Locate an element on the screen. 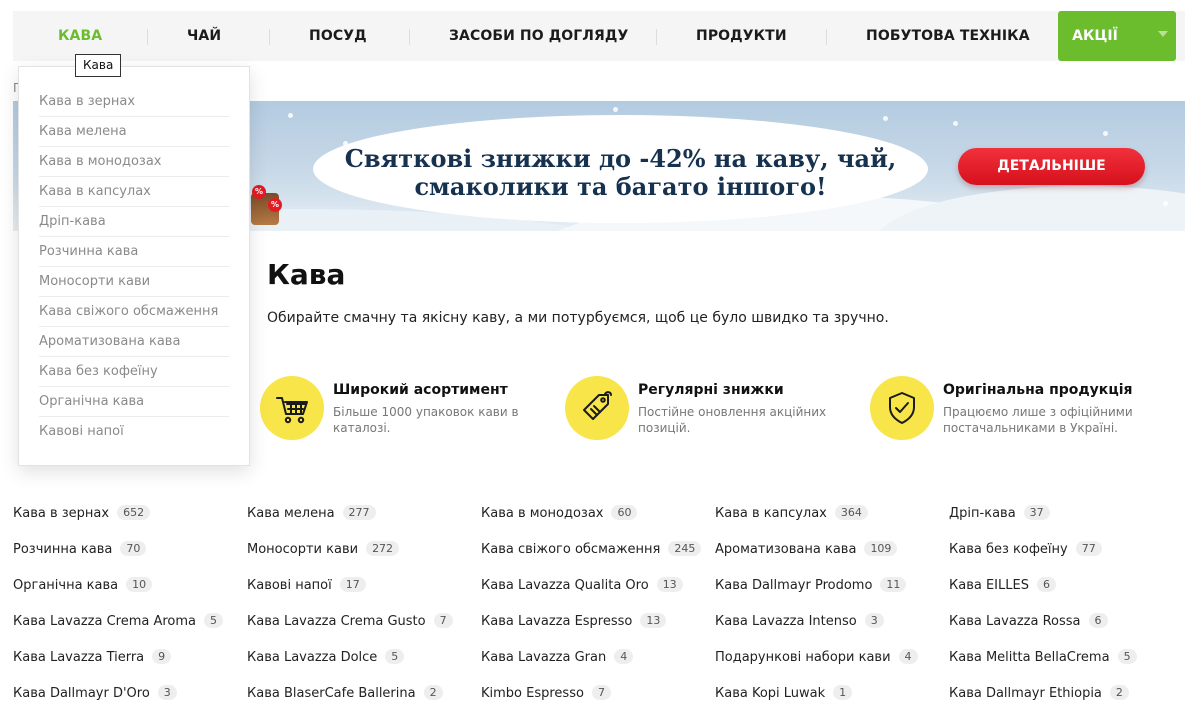 The width and height of the screenshot is (1198, 726). category-link: Kimbo Espresso 7 is located at coordinates (546, 694).